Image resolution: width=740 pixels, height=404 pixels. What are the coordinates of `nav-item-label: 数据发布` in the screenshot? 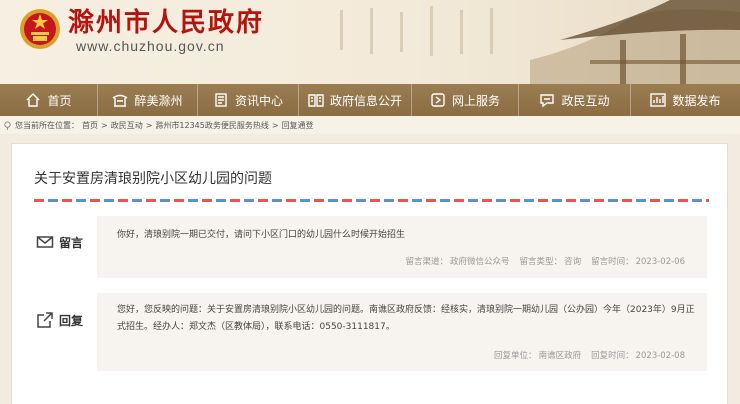 It's located at (696, 100).